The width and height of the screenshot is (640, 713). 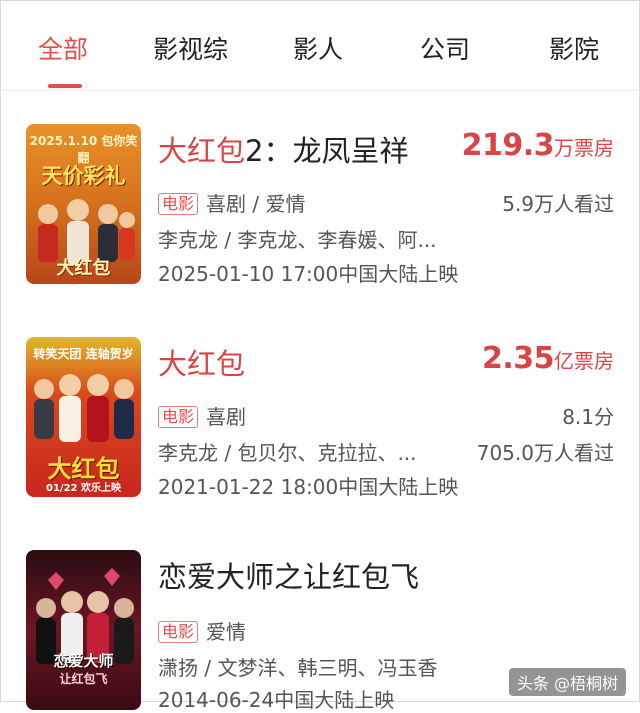 I want to click on tab-people: 影人, so click(x=318, y=48).